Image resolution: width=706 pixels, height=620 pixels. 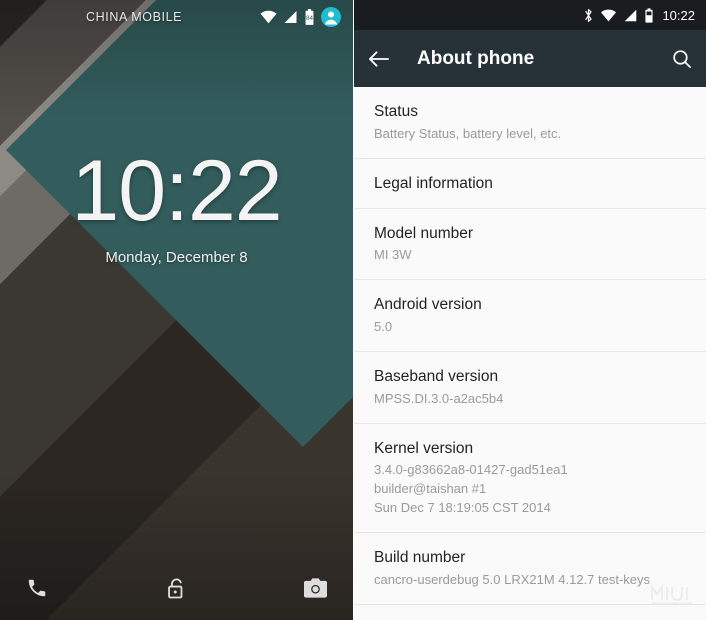 I want to click on battery-icon: 84, so click(x=309, y=17).